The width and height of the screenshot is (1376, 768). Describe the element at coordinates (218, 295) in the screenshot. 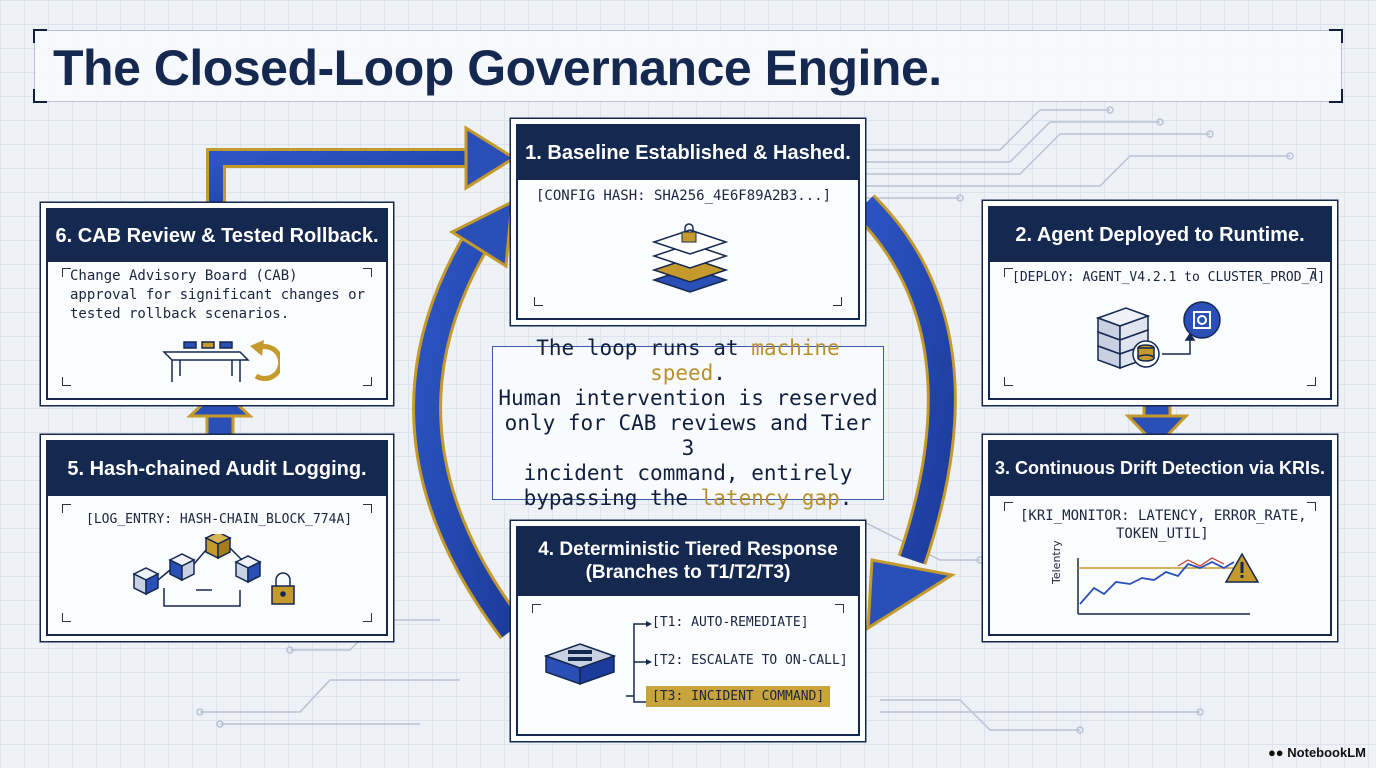

I see `step-6-line-2: approval for significant changes or` at that location.